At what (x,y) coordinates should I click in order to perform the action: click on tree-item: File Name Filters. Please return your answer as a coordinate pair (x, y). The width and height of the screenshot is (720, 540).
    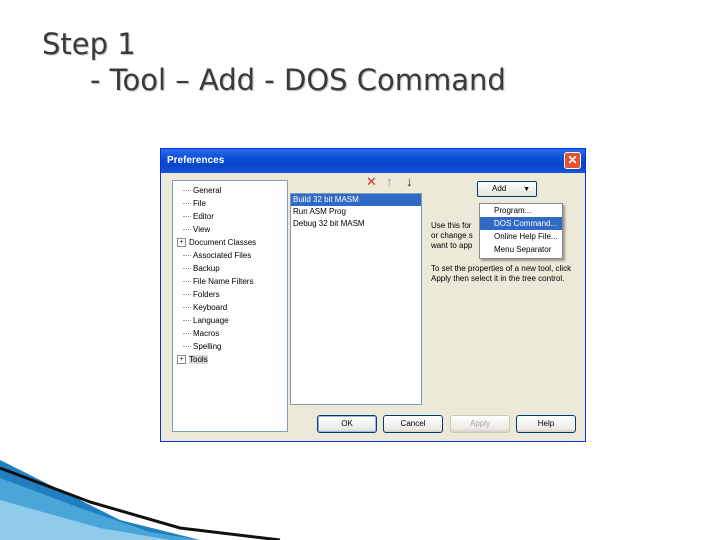
    Looking at the image, I should click on (215, 281).